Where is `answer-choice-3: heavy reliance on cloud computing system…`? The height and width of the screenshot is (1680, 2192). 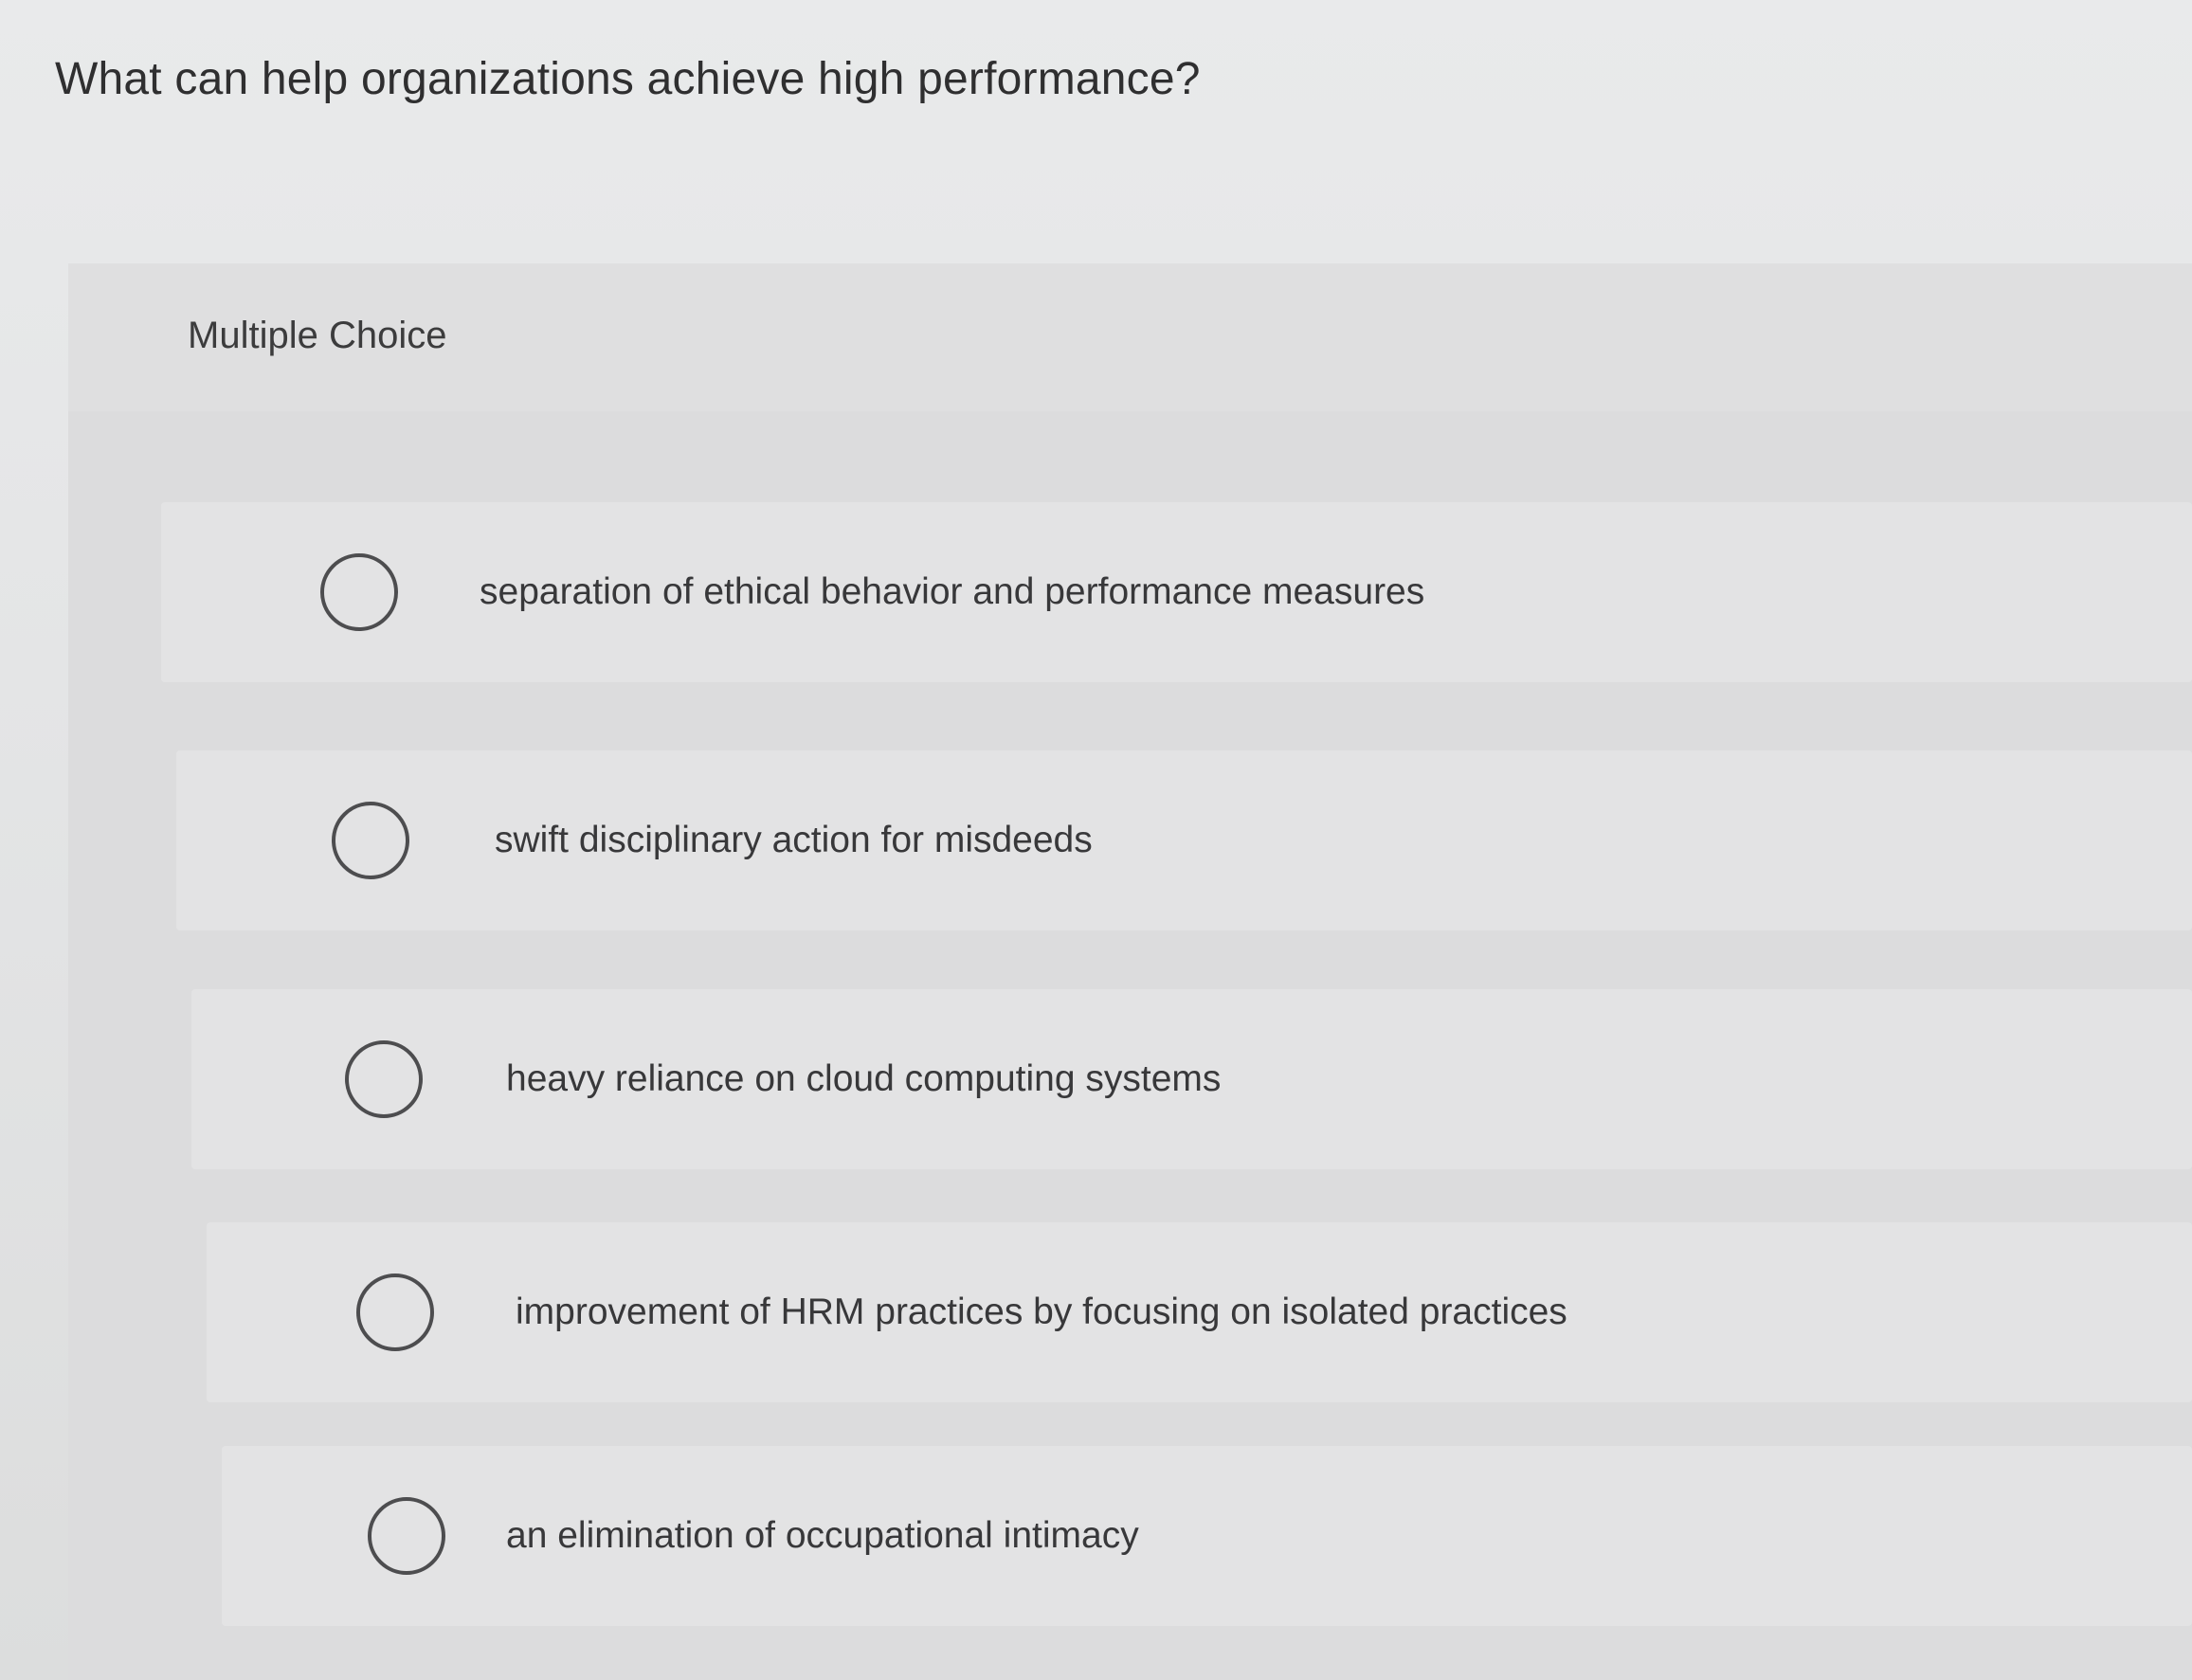
answer-choice-3: heavy reliance on cloud computing system… is located at coordinates (1191, 1079).